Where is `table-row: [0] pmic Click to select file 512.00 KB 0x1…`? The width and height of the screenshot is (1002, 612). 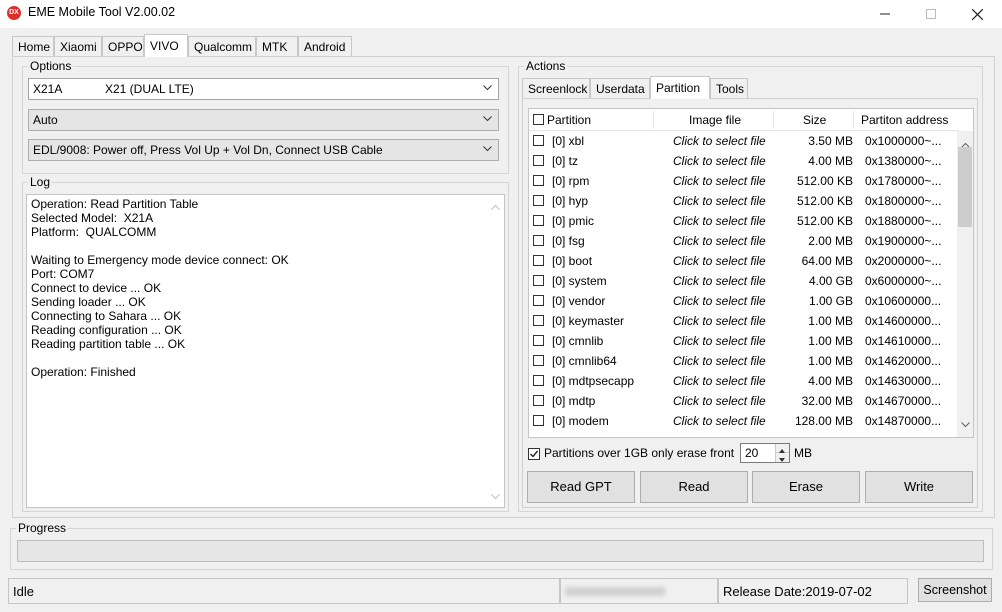
table-row: [0] pmic Click to select file 512.00 KB 0x1… is located at coordinates (744, 221).